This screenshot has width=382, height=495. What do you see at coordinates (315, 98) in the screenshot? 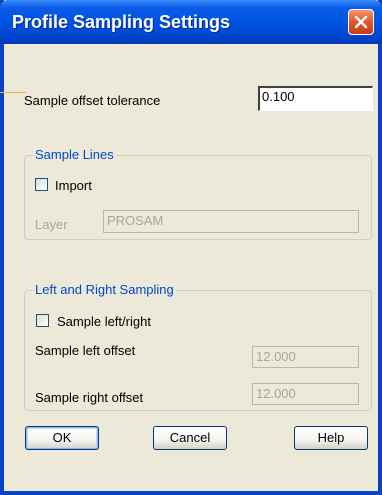
I see `tolerance-input: 0.100` at bounding box center [315, 98].